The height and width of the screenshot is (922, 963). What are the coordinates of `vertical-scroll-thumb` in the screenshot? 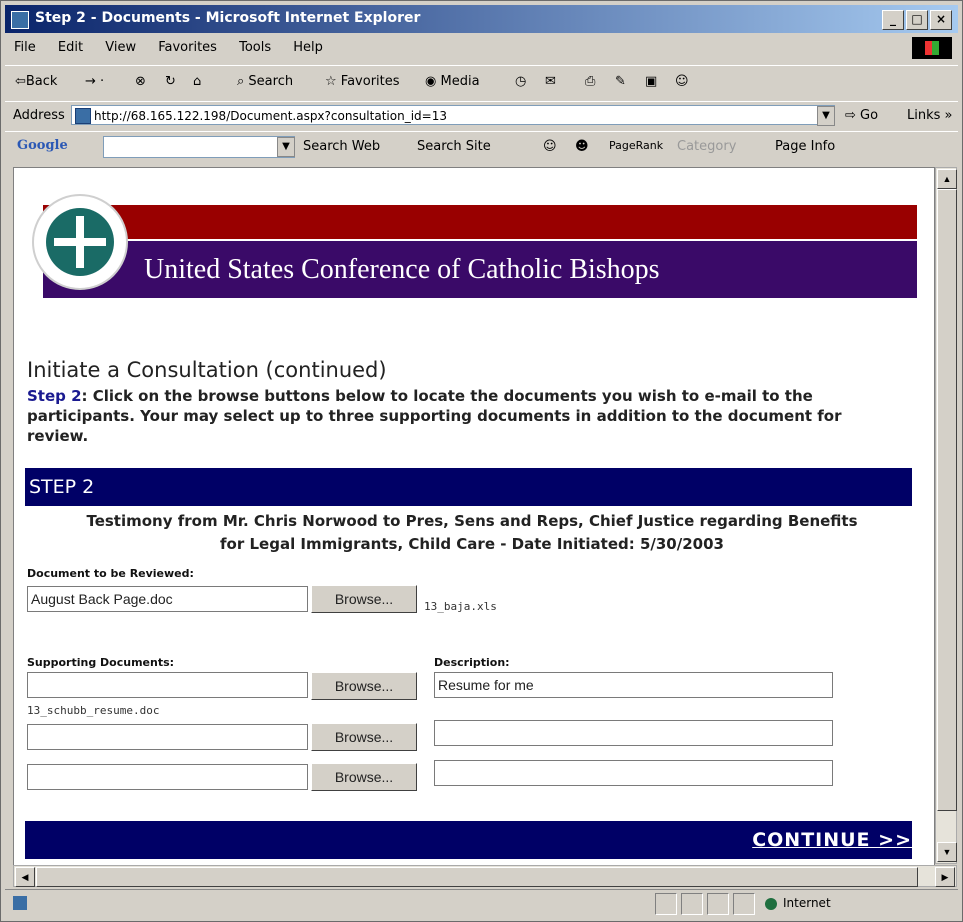 It's located at (947, 500).